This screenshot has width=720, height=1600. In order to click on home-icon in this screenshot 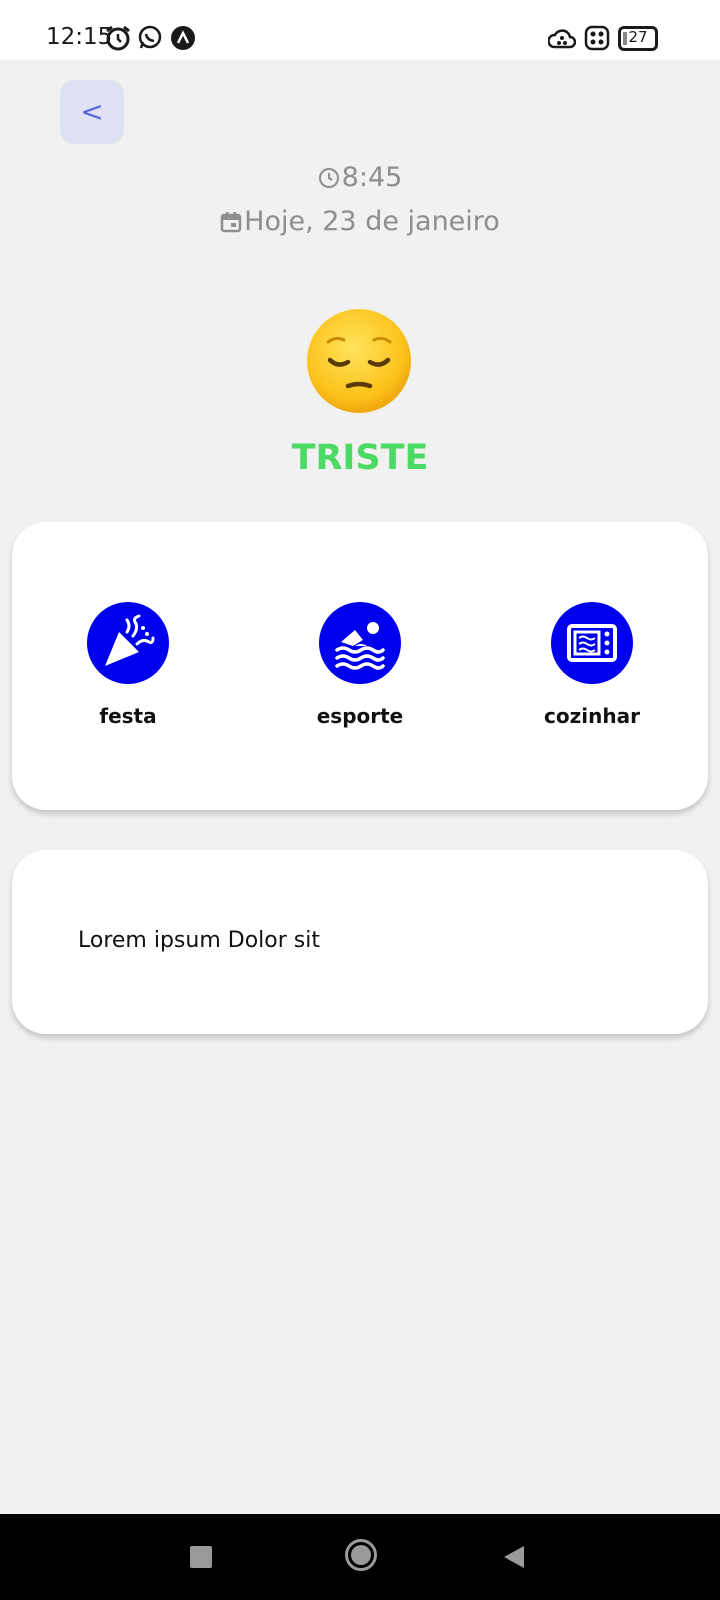, I will do `click(361, 1555)`.